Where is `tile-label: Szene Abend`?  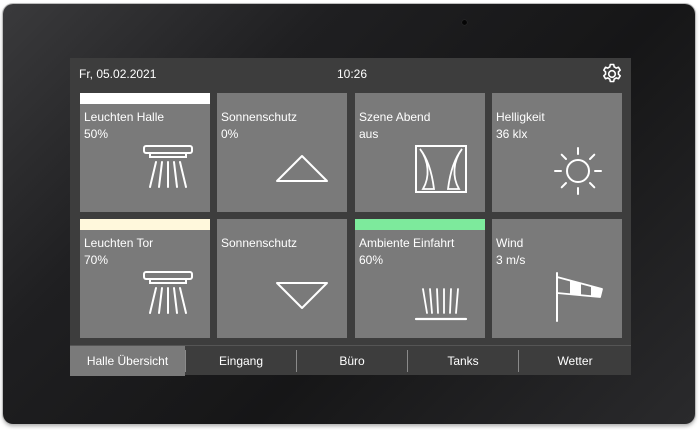
tile-label: Szene Abend is located at coordinates (395, 117).